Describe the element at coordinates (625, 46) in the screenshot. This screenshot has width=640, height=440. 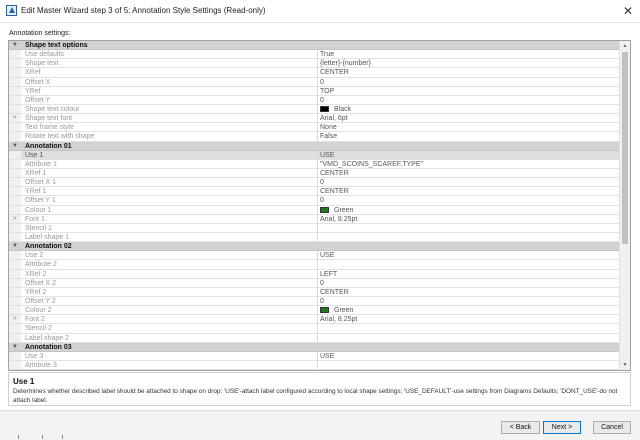
I see `scroll-up-arrow-icon: ▲` at that location.